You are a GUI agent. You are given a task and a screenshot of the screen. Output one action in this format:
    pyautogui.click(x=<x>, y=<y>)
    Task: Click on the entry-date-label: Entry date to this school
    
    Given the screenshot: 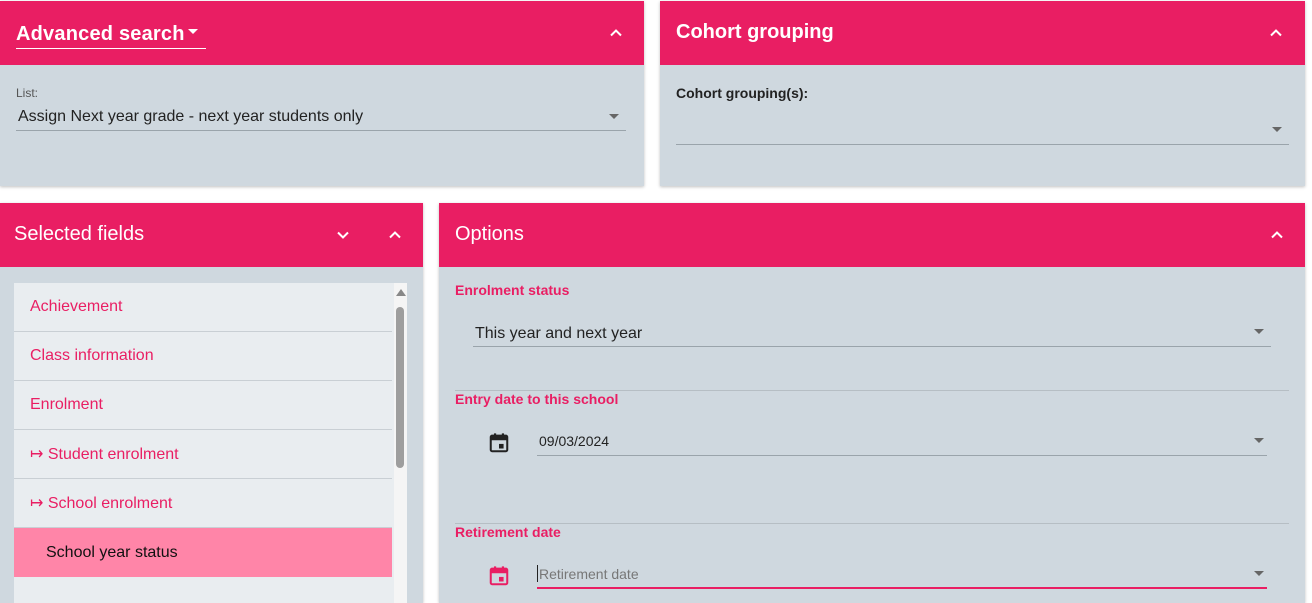 What is the action you would take?
    pyautogui.click(x=537, y=399)
    